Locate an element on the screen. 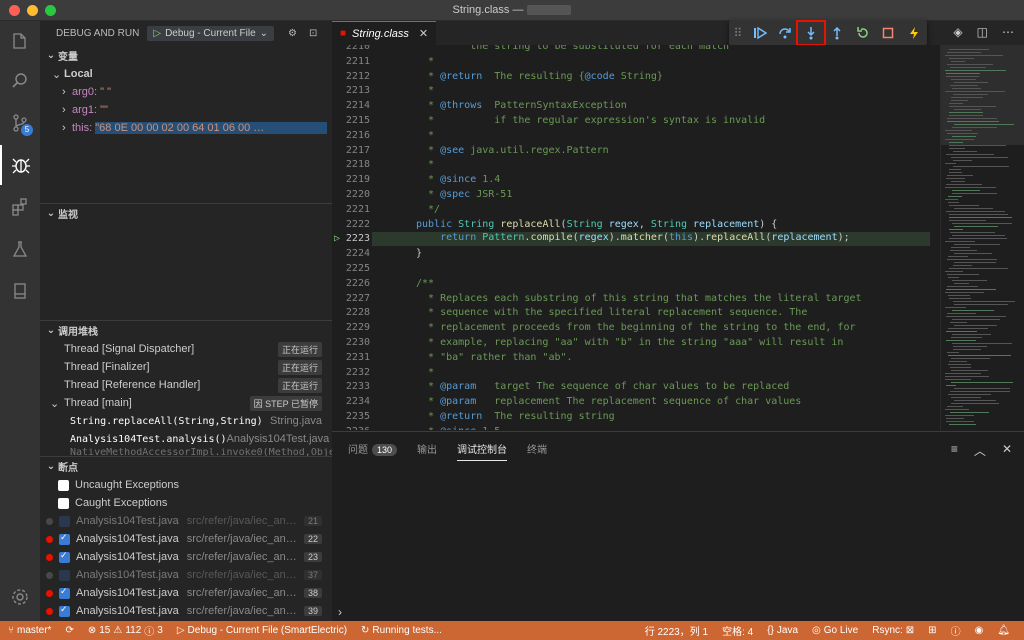 This screenshot has width=1024, height=640. code-line: 2218 * is located at coordinates (636, 164).